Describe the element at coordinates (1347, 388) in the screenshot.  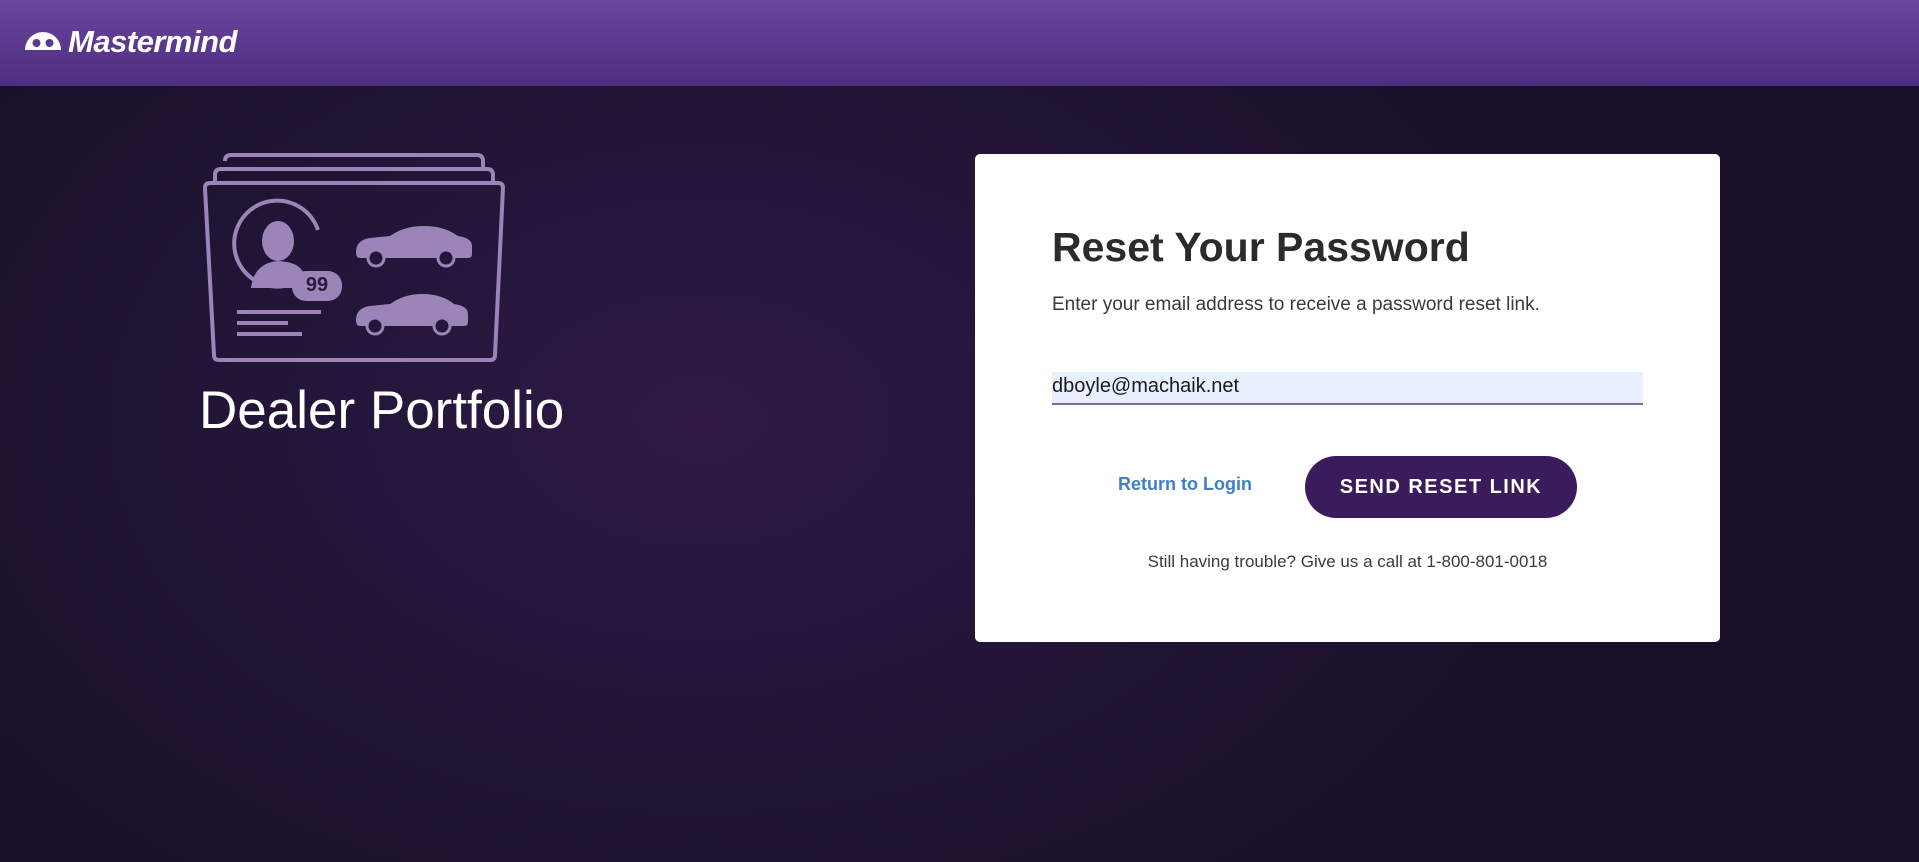
I see `email-field` at that location.